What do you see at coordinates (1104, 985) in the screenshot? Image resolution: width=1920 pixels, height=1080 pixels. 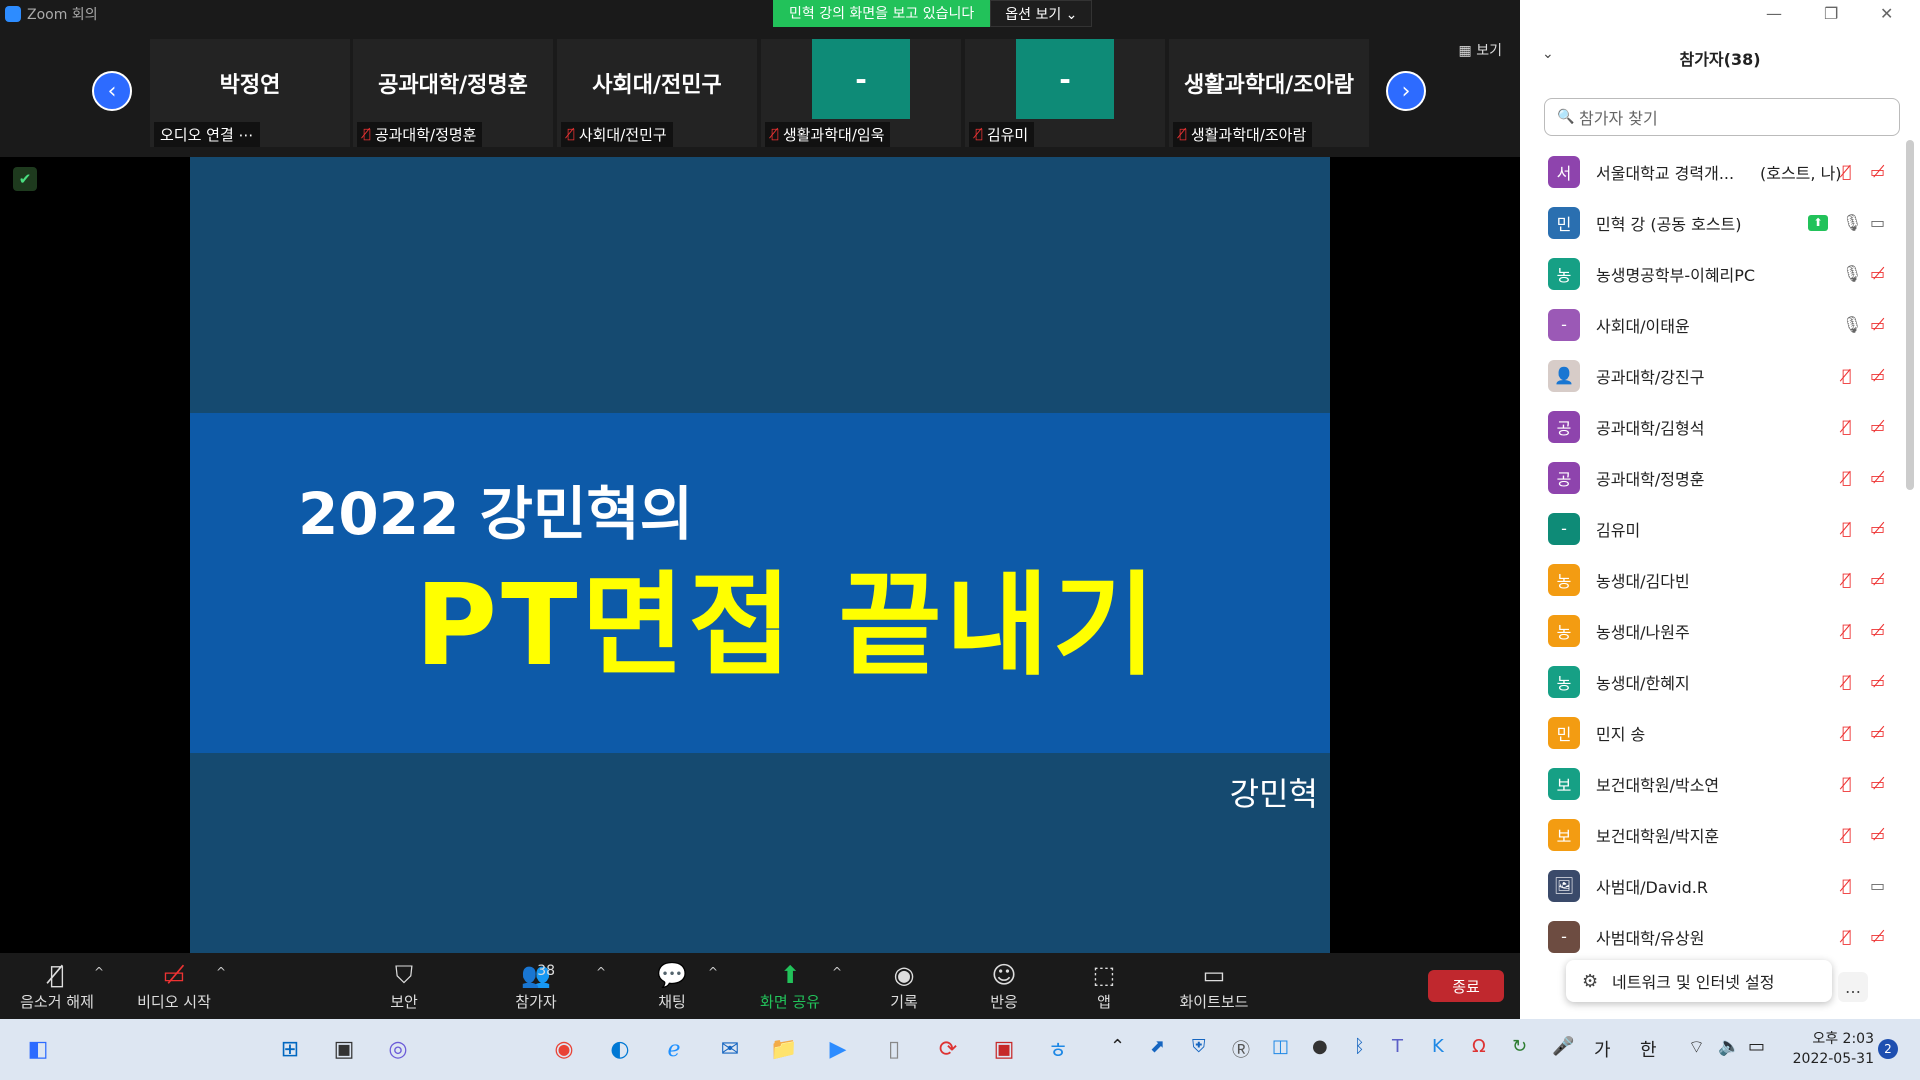 I see `apps-button: ⬚ 앱` at bounding box center [1104, 985].